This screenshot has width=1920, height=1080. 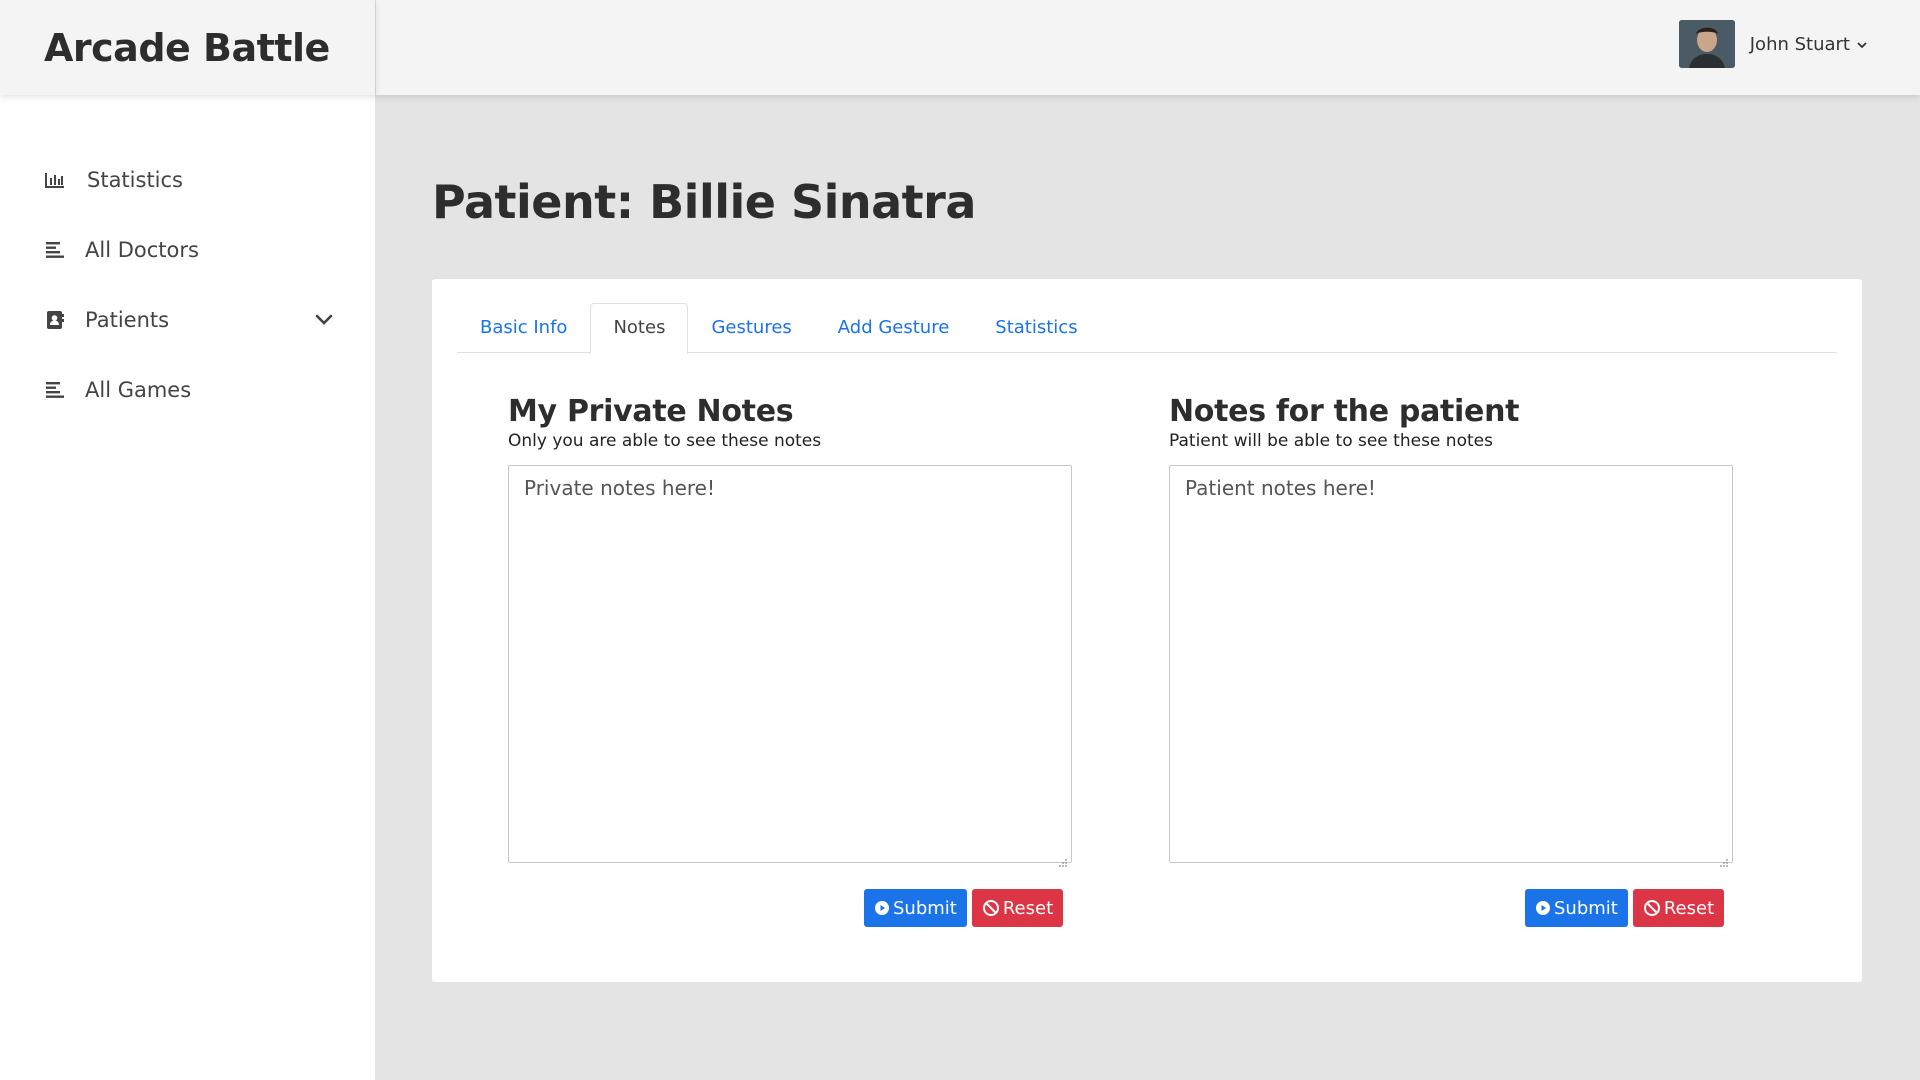 What do you see at coordinates (1799, 44) in the screenshot?
I see `user-name: John Stuart` at bounding box center [1799, 44].